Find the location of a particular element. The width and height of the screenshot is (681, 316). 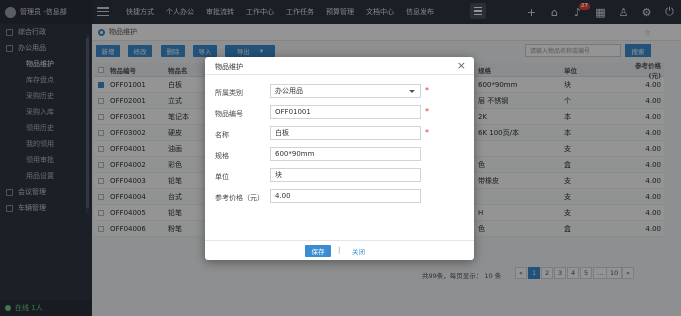

dialog-footer-divider is located at coordinates (339, 240).